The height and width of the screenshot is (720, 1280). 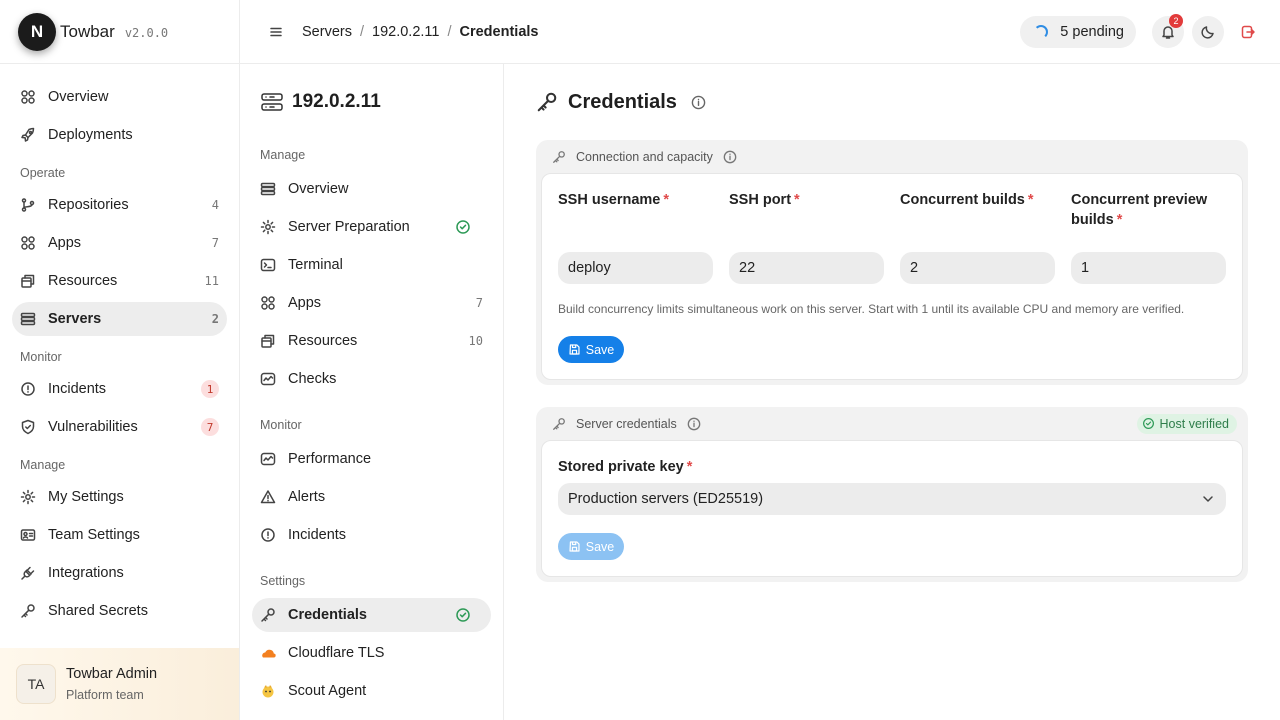 What do you see at coordinates (371, 303) in the screenshot?
I see `subnav-item-apps: Apps 7` at bounding box center [371, 303].